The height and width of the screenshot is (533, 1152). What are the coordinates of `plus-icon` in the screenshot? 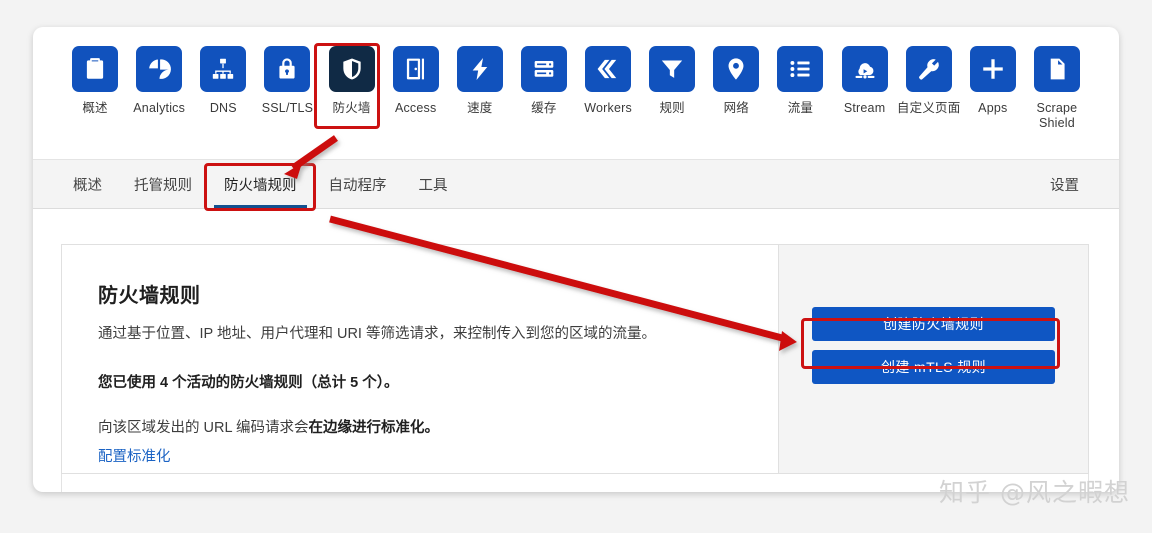 It's located at (992, 69).